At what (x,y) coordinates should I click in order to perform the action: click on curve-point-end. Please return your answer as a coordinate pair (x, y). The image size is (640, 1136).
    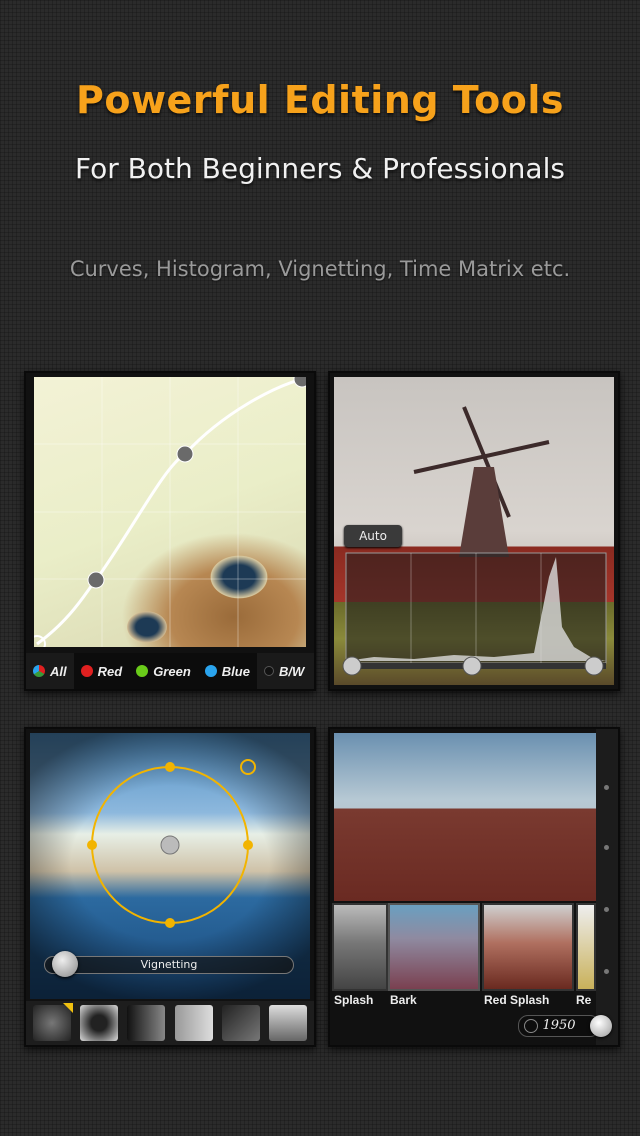
    Looking at the image, I should click on (299, 382).